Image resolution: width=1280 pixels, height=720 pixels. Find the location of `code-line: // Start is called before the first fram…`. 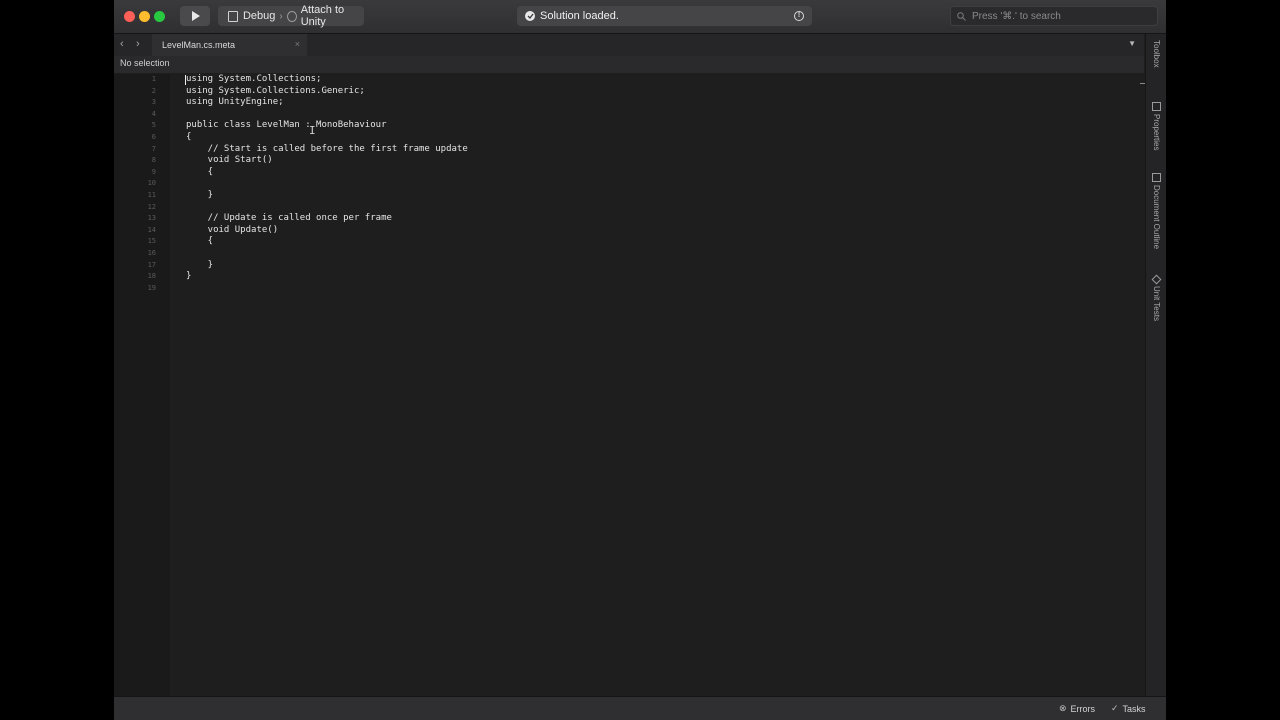

code-line: // Start is called before the first fram… is located at coordinates (327, 150).